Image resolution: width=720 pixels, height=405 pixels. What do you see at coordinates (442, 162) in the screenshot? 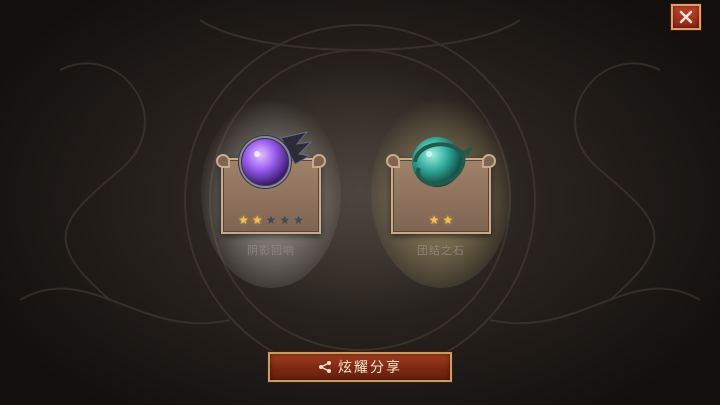
I see `teal-serpent-stone-icon` at bounding box center [442, 162].